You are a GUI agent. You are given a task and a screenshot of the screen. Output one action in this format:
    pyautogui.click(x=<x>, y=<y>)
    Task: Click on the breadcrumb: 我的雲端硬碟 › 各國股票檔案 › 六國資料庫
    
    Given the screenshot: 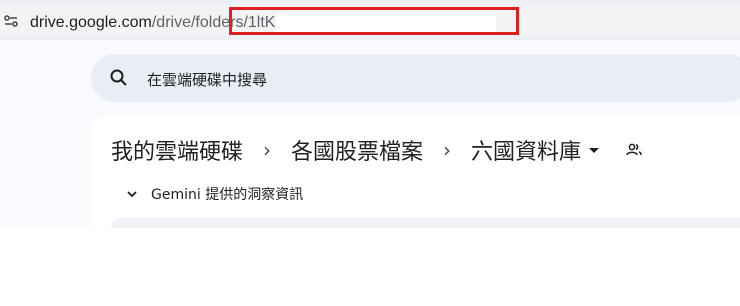 What is the action you would take?
    pyautogui.click(x=377, y=150)
    